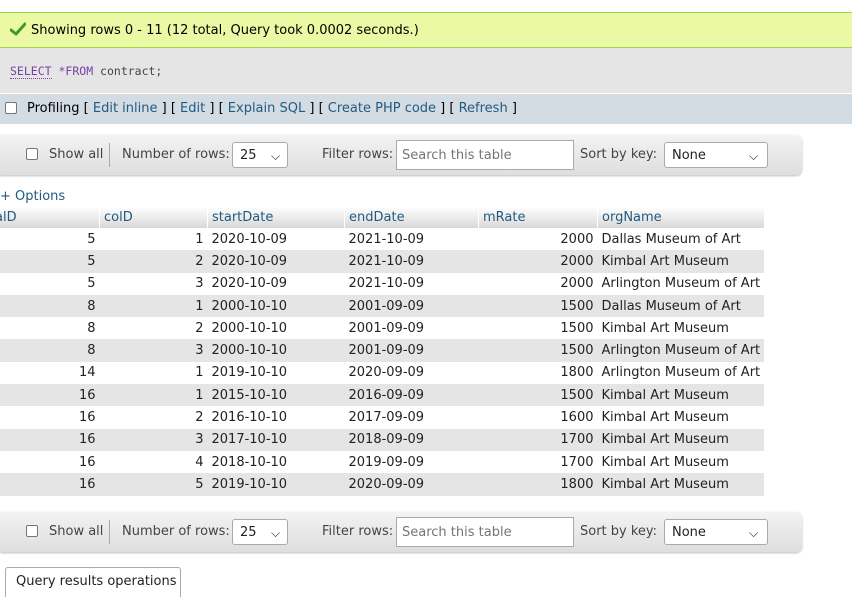 The image size is (852, 597). I want to click on sql-code: SELECT *FROM contract;, so click(86, 71).